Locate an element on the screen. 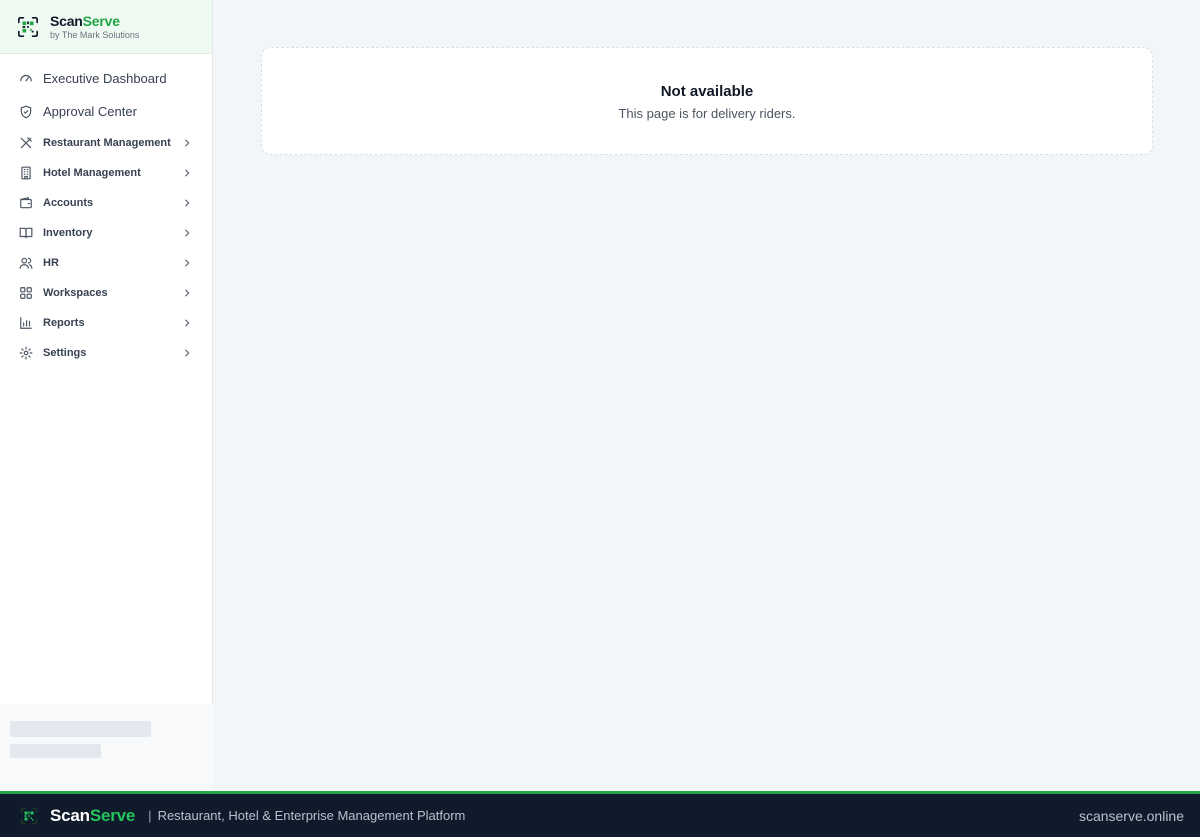 This screenshot has height=837, width=1200. sidebar-item-hotel-management: Hotel Management is located at coordinates (106, 173).